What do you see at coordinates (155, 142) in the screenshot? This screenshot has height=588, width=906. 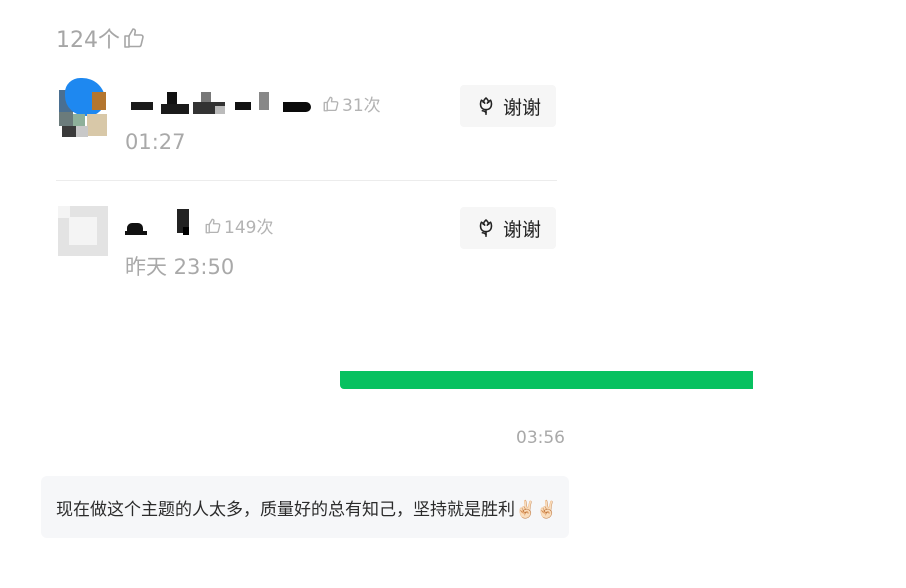 I see `comment-time: 01:27` at bounding box center [155, 142].